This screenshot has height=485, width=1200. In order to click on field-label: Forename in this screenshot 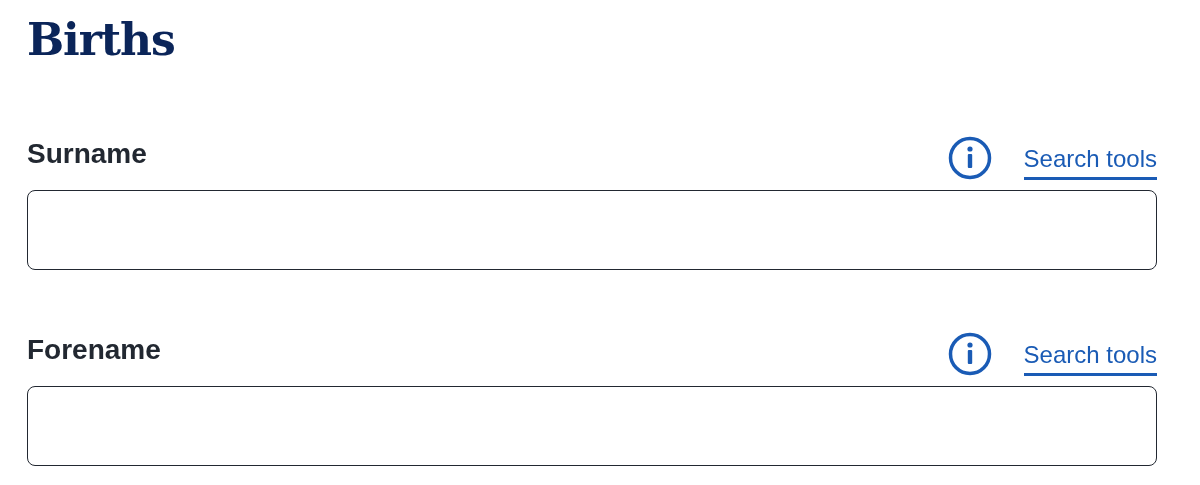, I will do `click(94, 350)`.